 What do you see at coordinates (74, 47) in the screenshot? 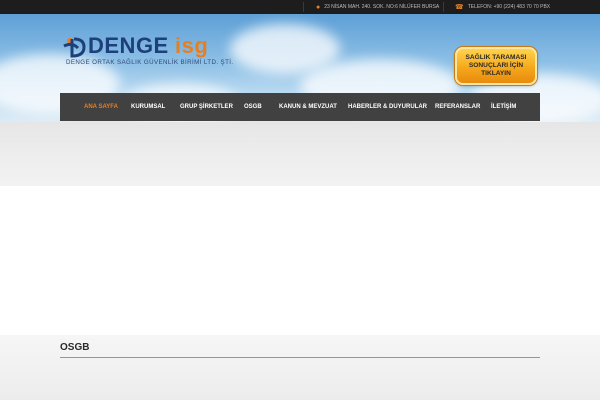
I see `logo-mark-icon` at bounding box center [74, 47].